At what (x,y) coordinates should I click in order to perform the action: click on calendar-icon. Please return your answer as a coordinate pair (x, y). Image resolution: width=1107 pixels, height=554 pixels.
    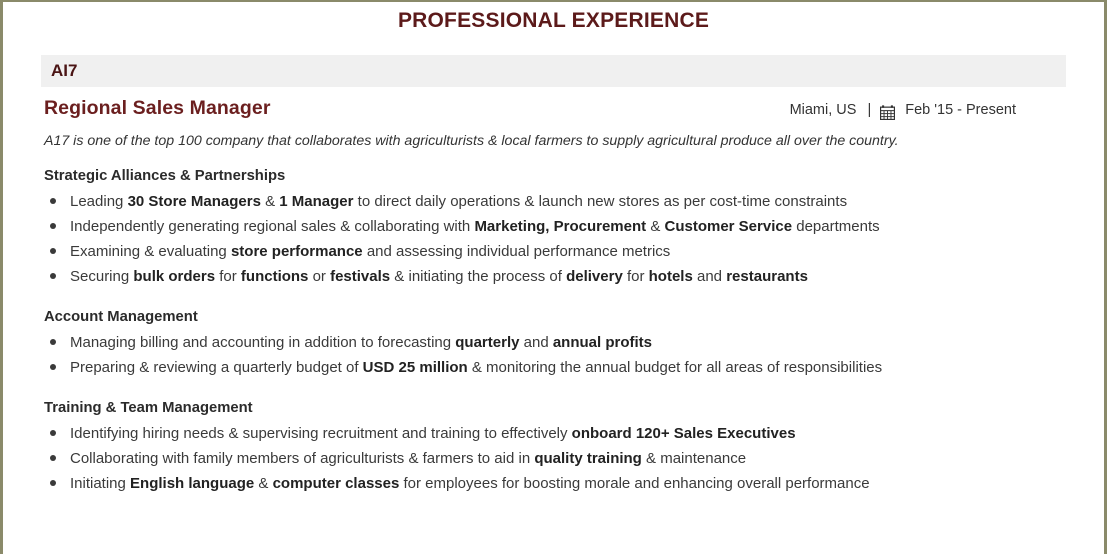
    Looking at the image, I should click on (888, 112).